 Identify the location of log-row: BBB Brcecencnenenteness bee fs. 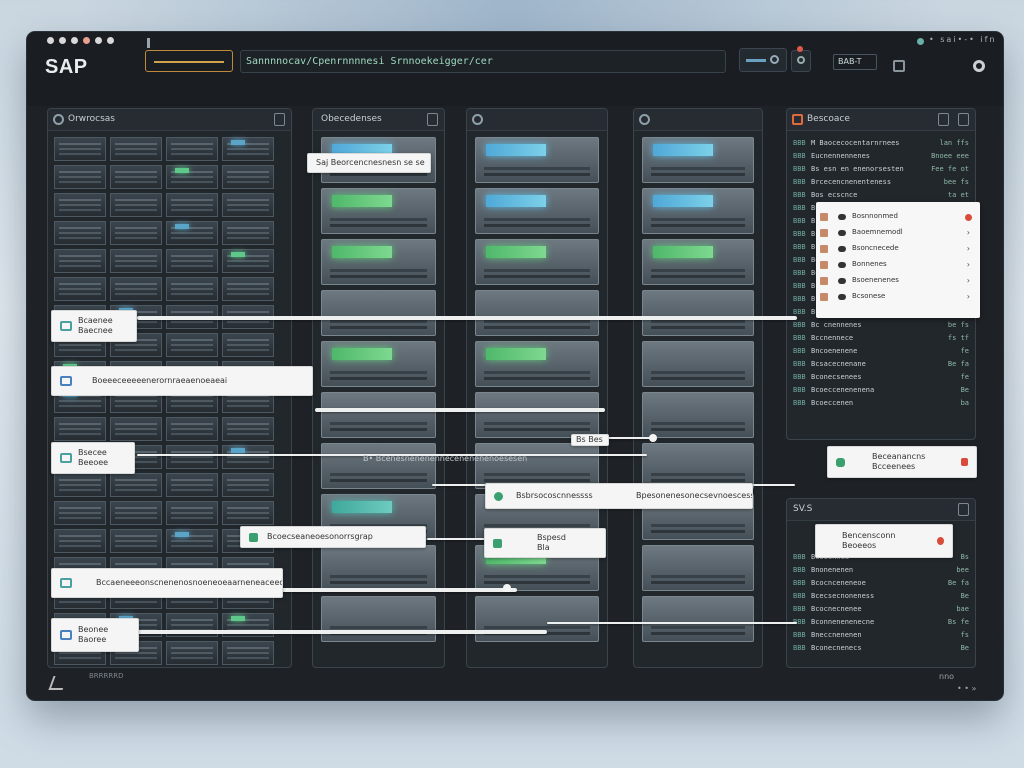
(881, 182).